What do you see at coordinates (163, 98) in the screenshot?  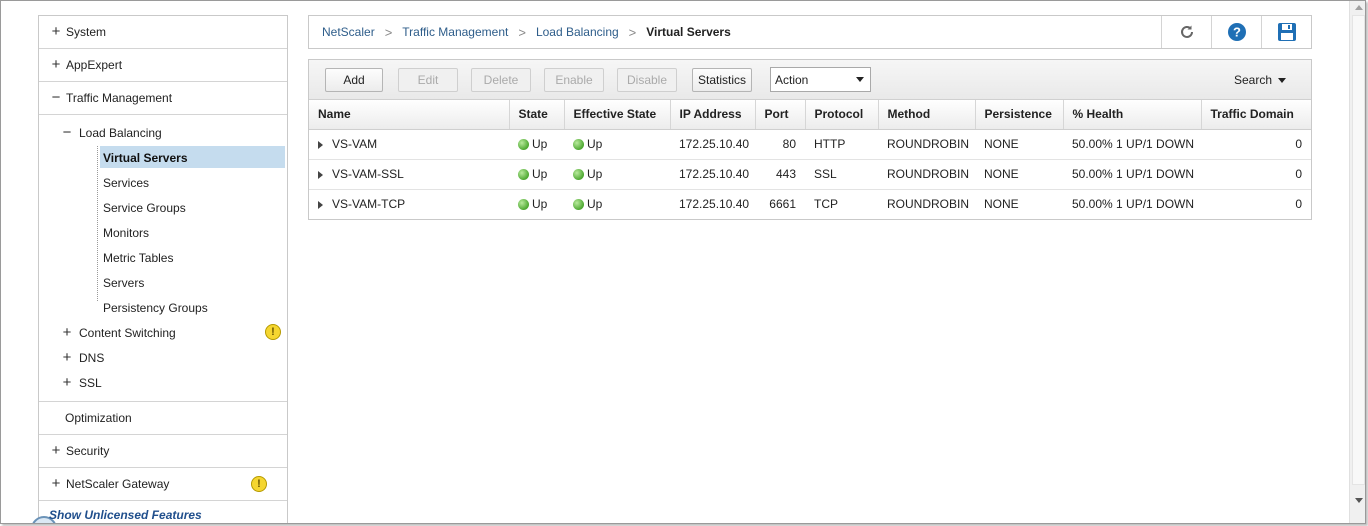 I see `nav-section-traffic-management: − Traffic Management` at bounding box center [163, 98].